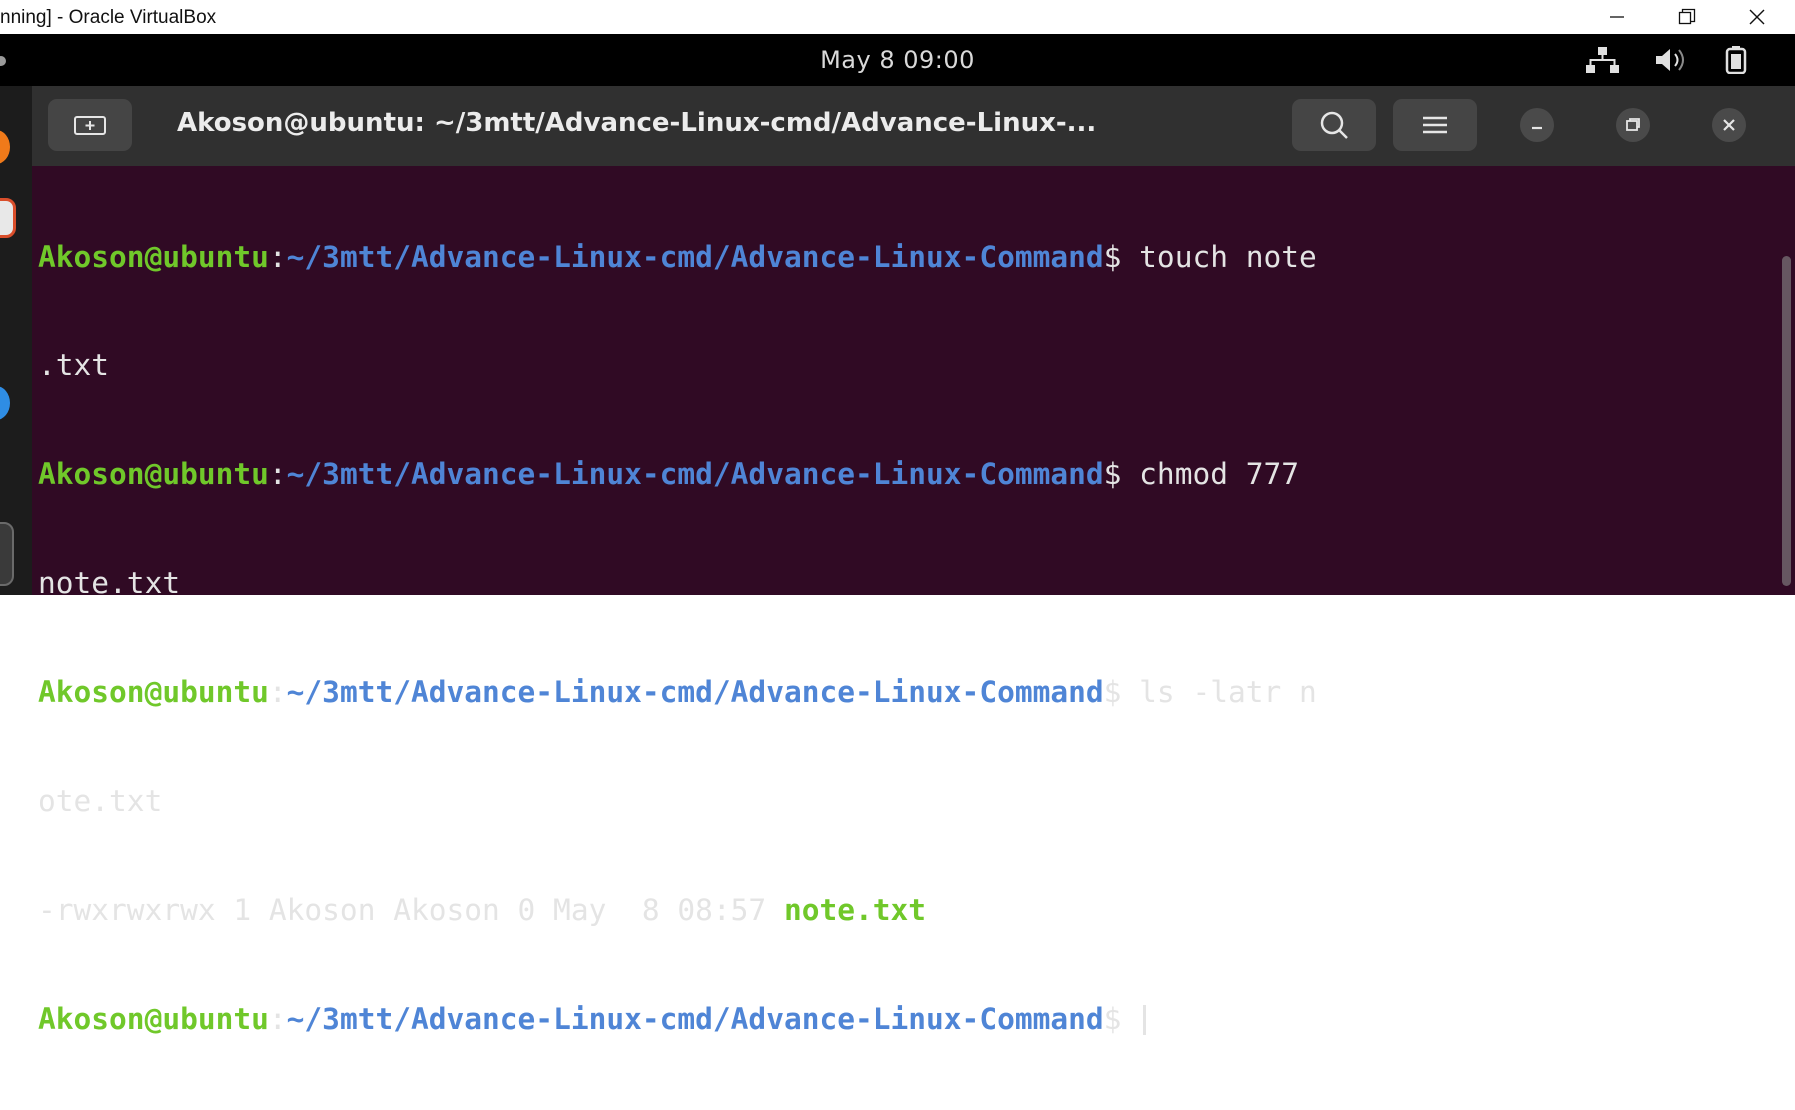 The height and width of the screenshot is (1110, 1795). I want to click on volume-icon, so click(1672, 60).